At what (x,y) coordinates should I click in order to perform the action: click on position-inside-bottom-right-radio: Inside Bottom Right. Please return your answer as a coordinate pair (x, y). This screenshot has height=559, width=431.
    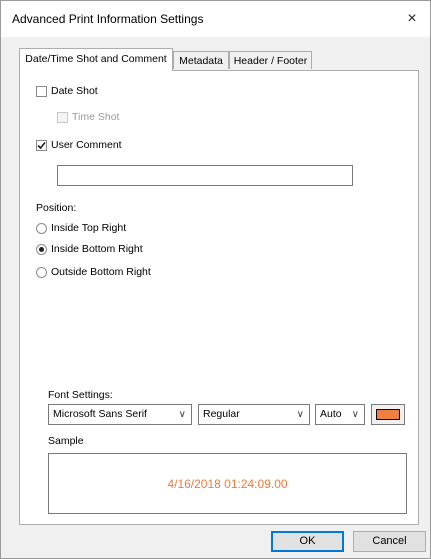
    Looking at the image, I should click on (89, 249).